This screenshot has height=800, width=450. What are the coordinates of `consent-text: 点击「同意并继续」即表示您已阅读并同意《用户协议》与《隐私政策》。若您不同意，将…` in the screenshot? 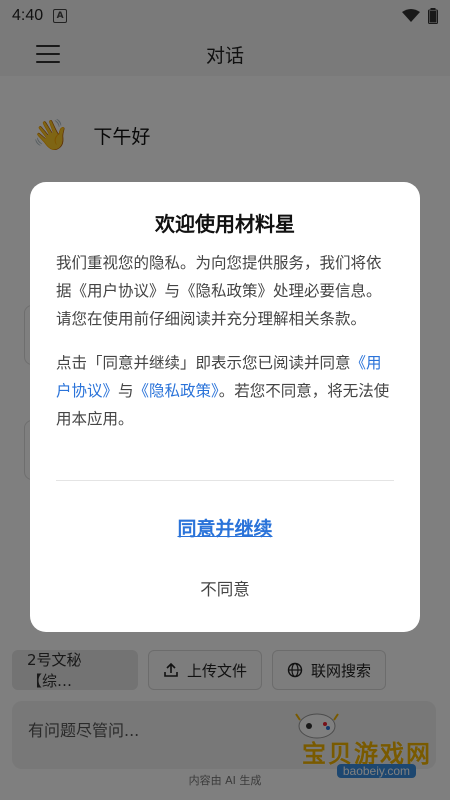 It's located at (225, 391).